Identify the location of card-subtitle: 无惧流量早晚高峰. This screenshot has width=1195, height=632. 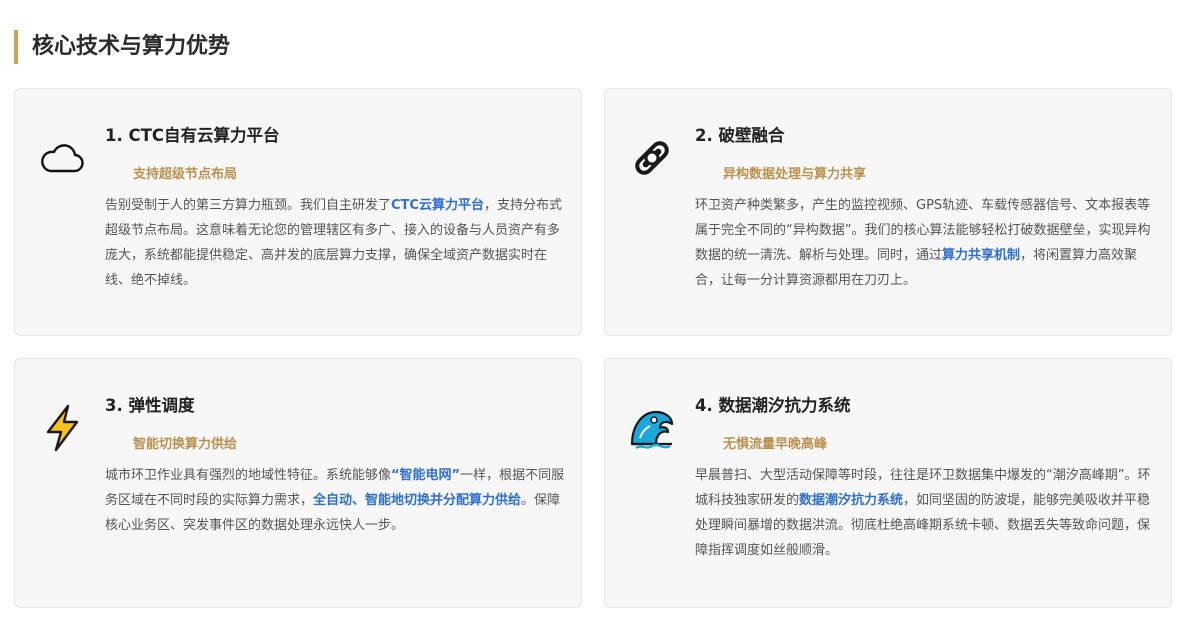
(775, 444).